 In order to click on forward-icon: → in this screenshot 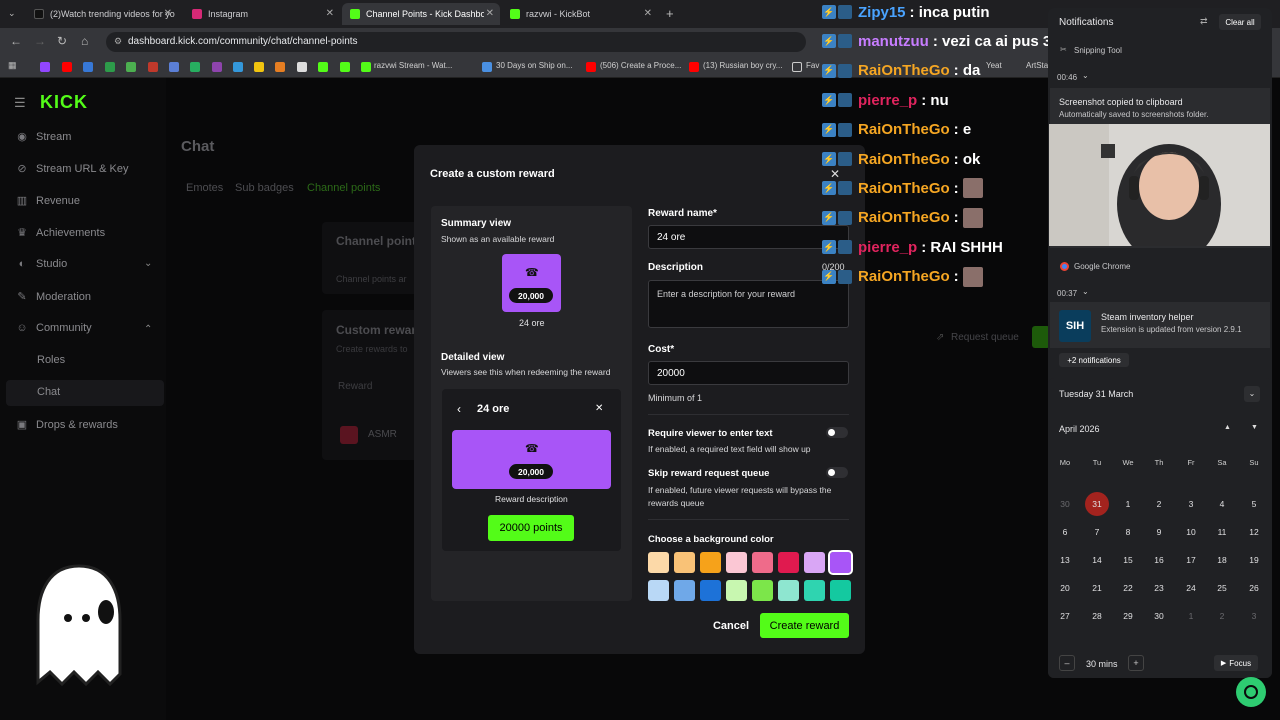, I will do `click(40, 41)`.